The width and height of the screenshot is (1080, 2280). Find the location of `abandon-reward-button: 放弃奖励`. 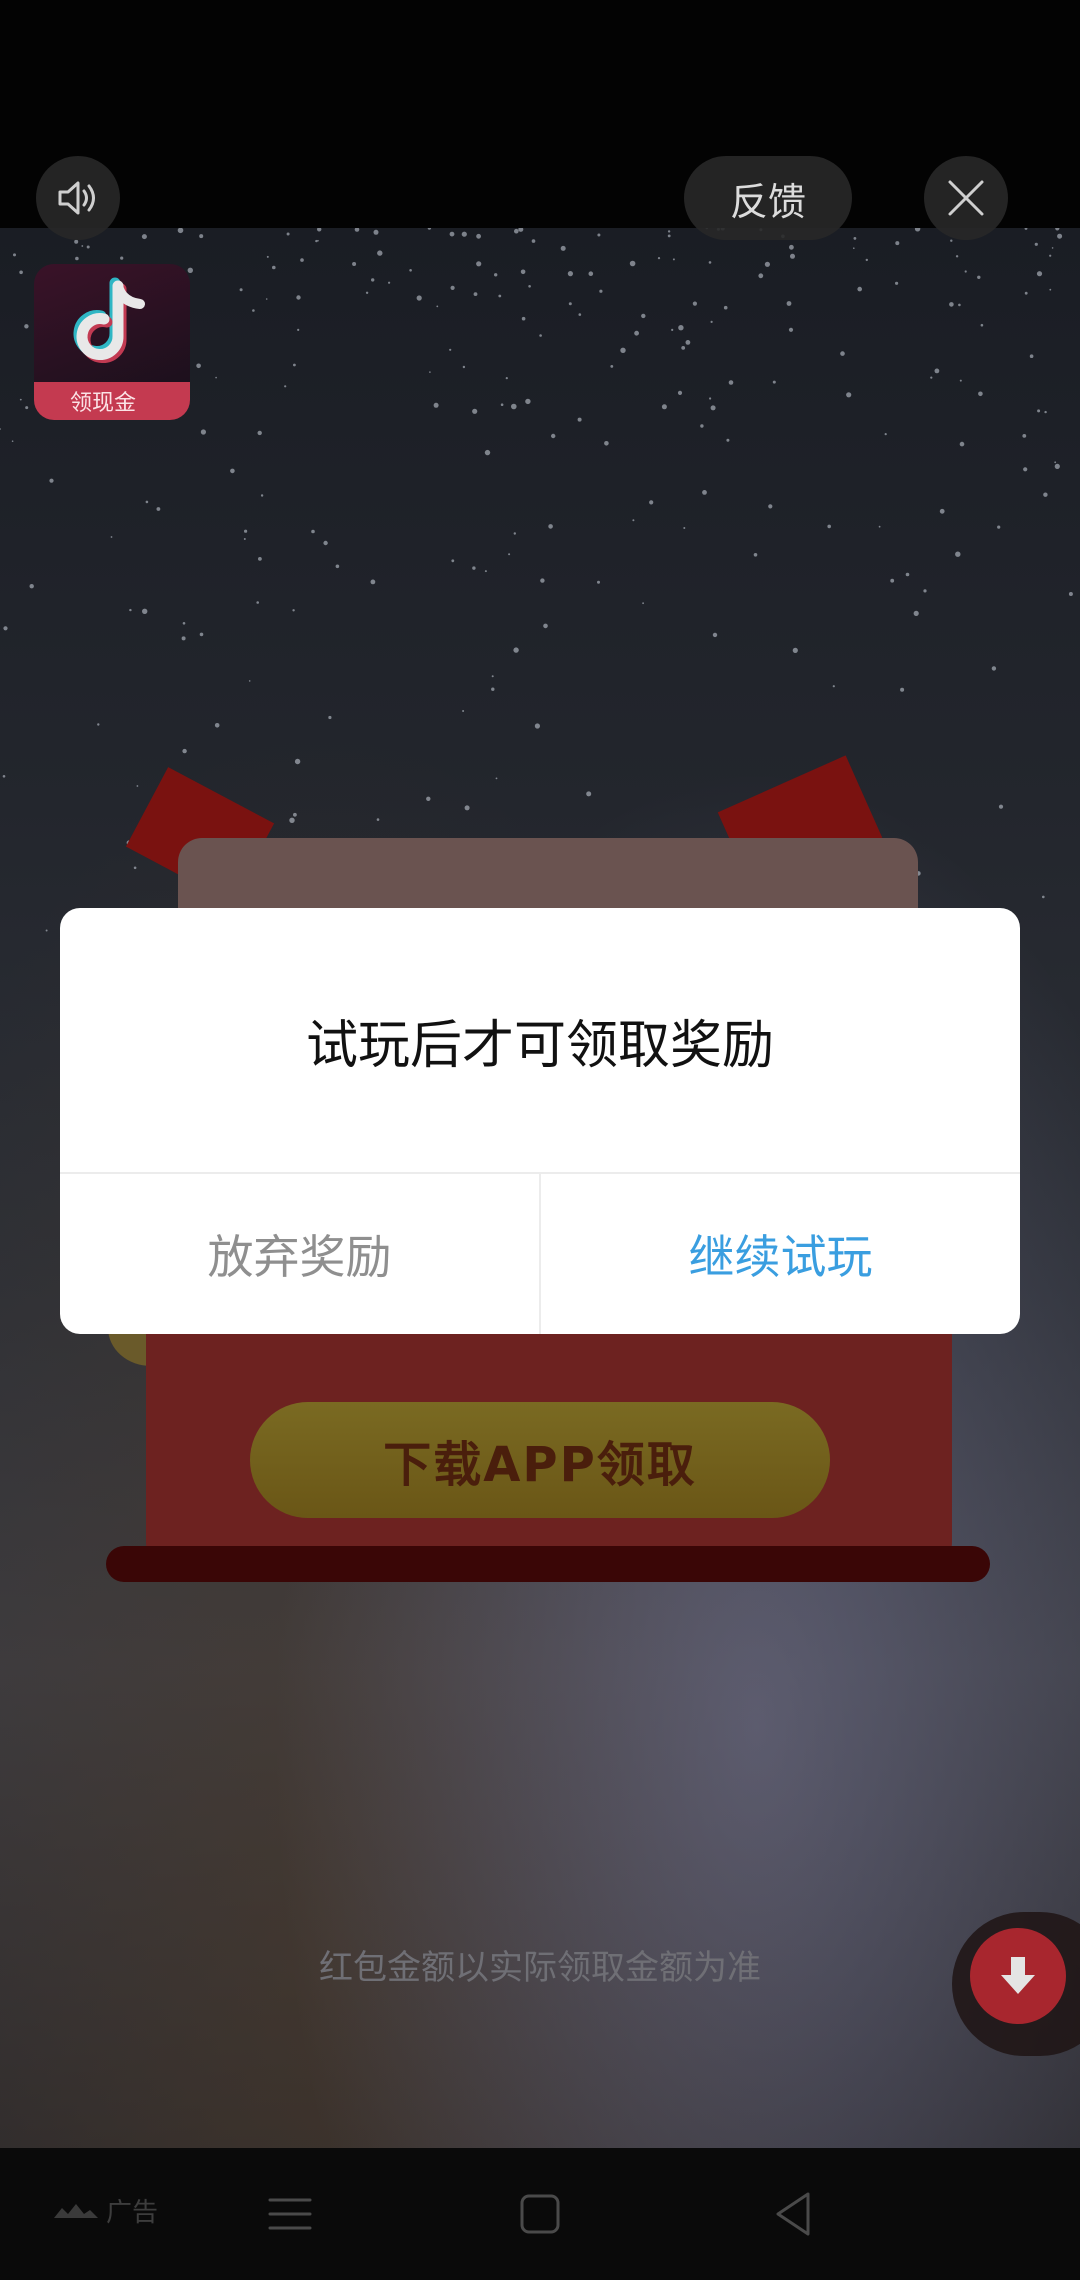

abandon-reward-button: 放弃奖励 is located at coordinates (299, 1254).